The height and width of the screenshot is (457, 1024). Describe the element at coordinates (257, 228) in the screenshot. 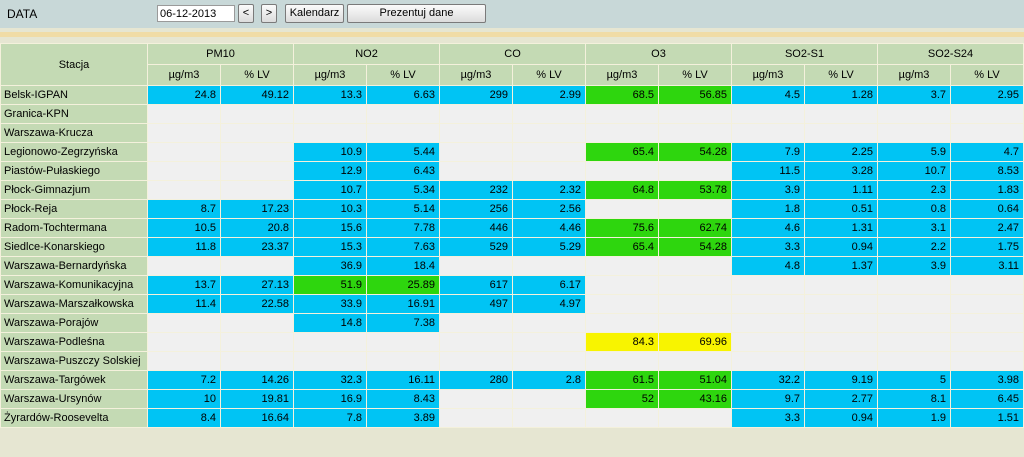

I see `measurement-cell: 20.8` at that location.